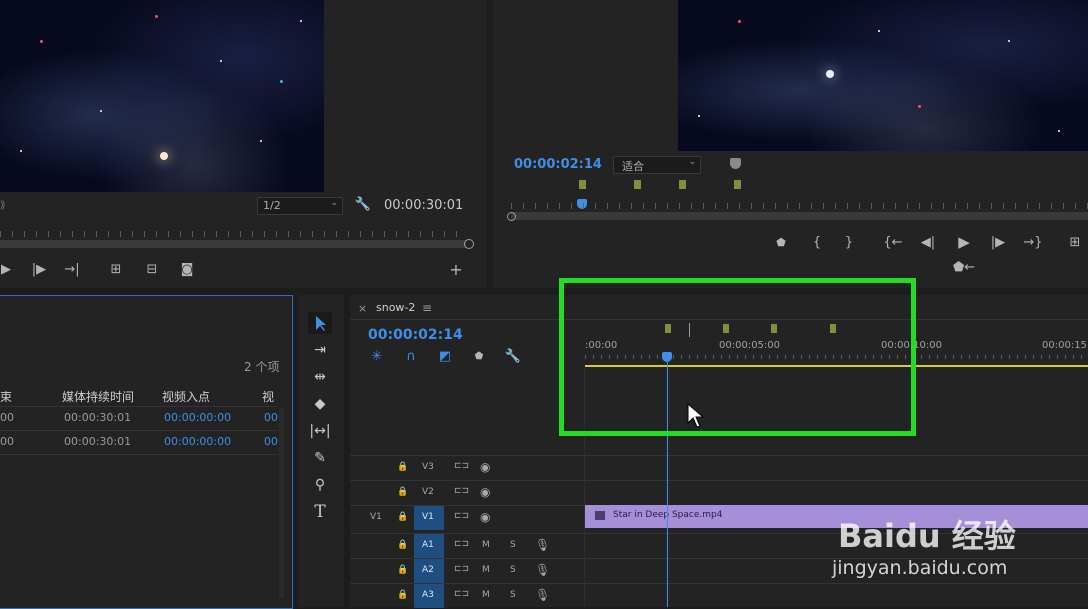  I want to click on go-to-out-icon: →}, so click(1033, 243).